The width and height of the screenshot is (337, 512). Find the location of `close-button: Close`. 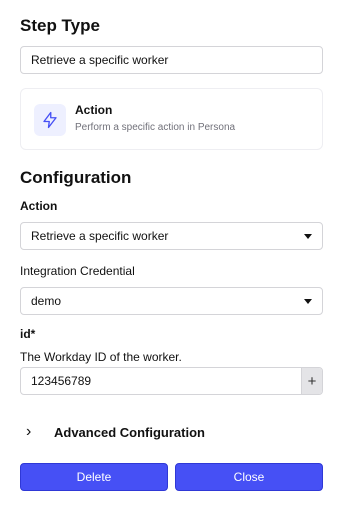

close-button: Close is located at coordinates (249, 477).